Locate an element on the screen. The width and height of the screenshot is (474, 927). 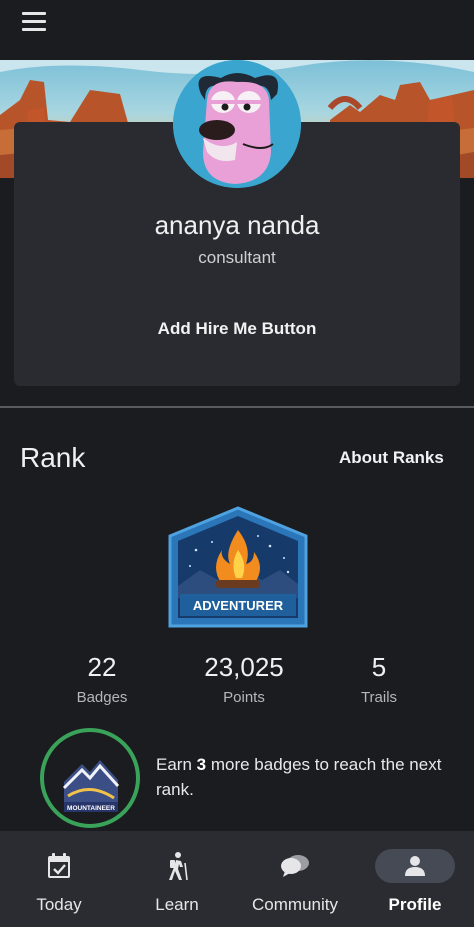
nav-today: Today is located at coordinates (59, 879).